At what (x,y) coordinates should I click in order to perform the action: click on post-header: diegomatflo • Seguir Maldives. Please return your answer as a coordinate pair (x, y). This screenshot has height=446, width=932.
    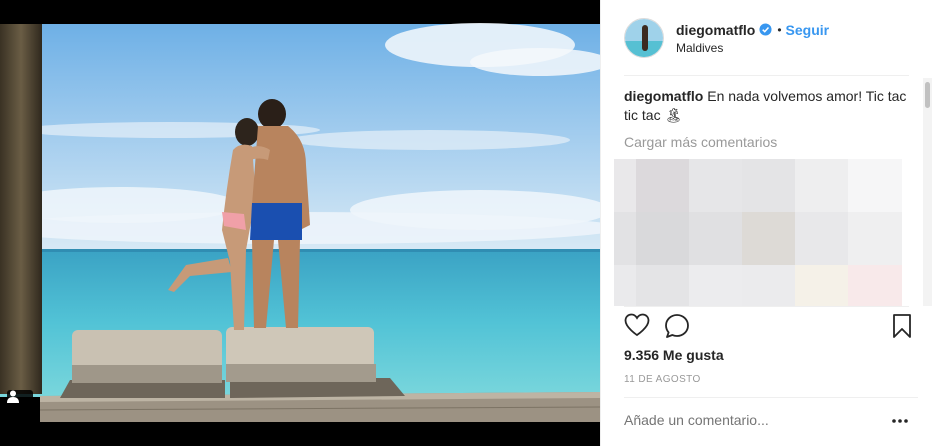
    Looking at the image, I should click on (766, 37).